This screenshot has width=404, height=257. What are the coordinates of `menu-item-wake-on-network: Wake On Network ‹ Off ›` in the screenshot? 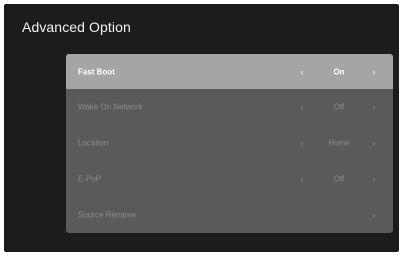 It's located at (229, 106).